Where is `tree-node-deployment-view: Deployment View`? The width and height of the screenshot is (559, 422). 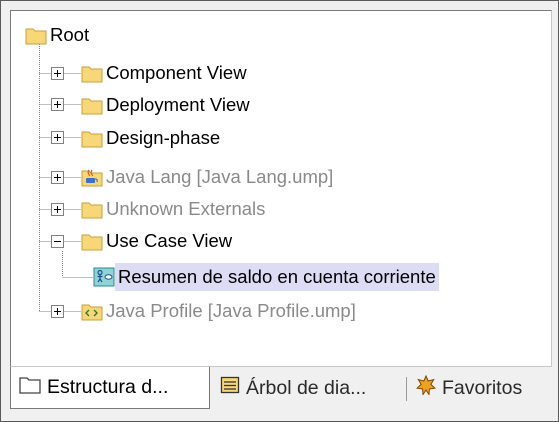
tree-node-deployment-view: Deployment View is located at coordinates (167, 105).